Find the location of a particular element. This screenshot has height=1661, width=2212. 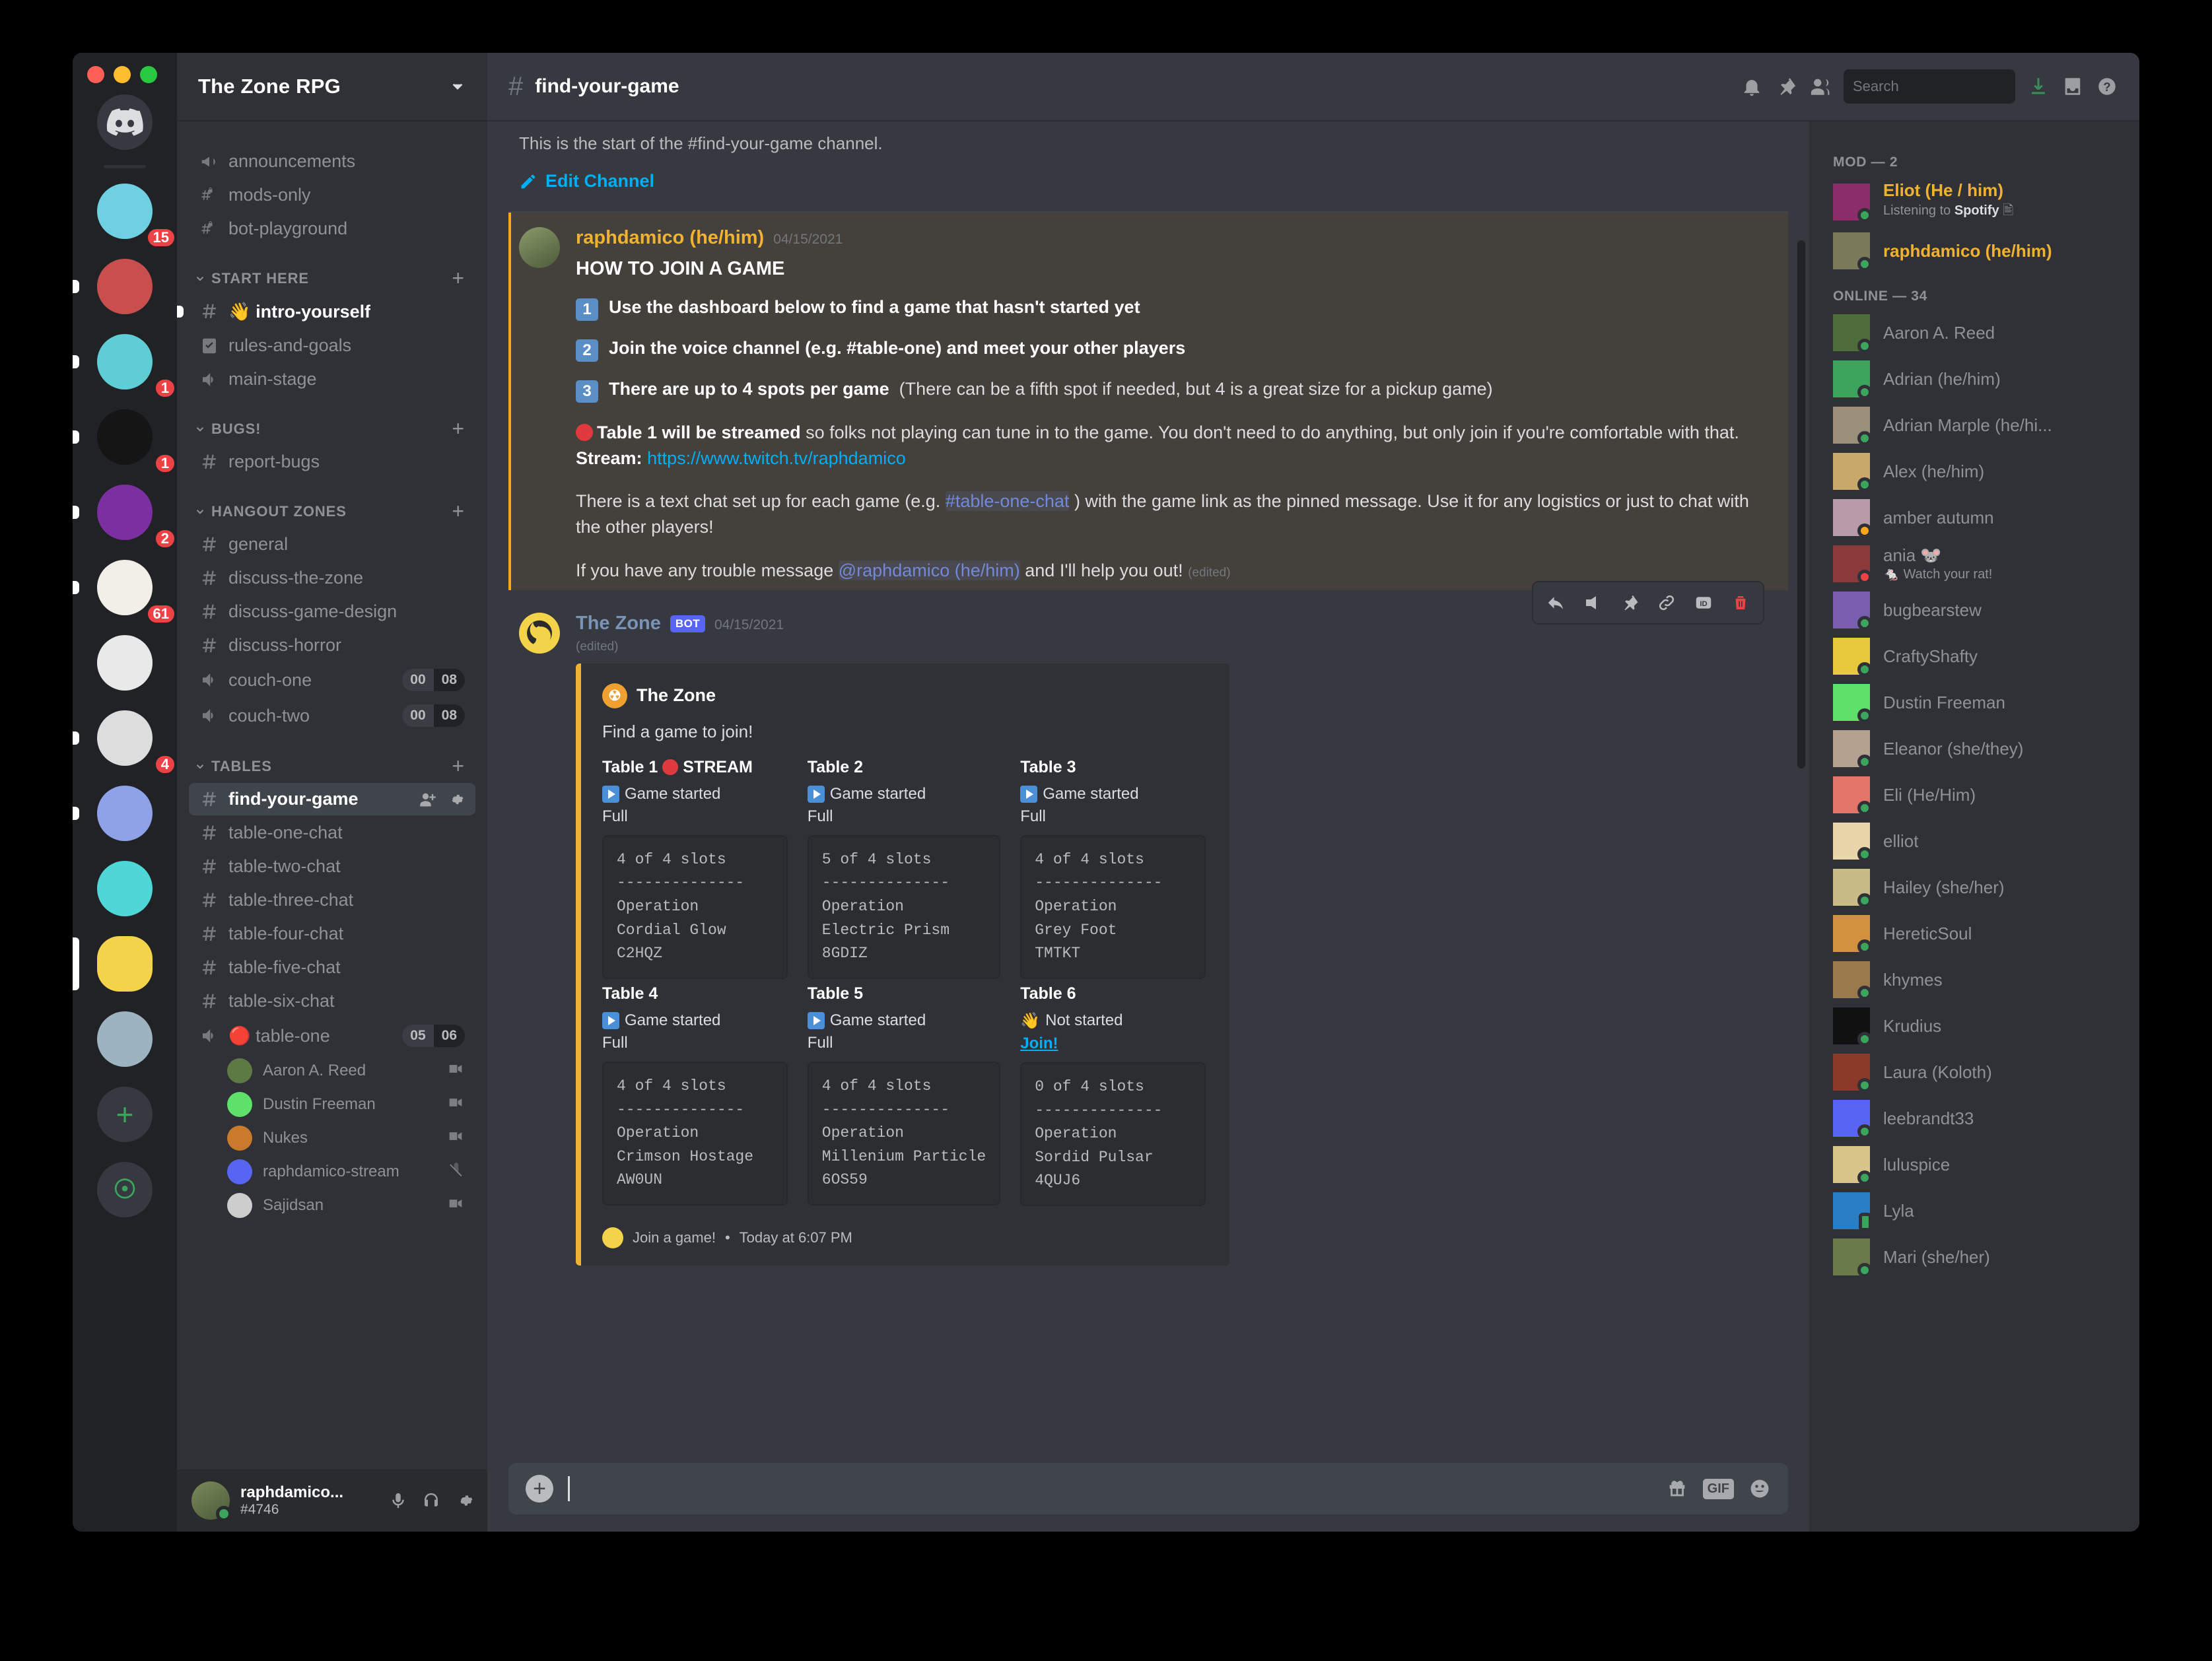

sidebar-channel-bot-playground: bot-playground is located at coordinates (332, 229).